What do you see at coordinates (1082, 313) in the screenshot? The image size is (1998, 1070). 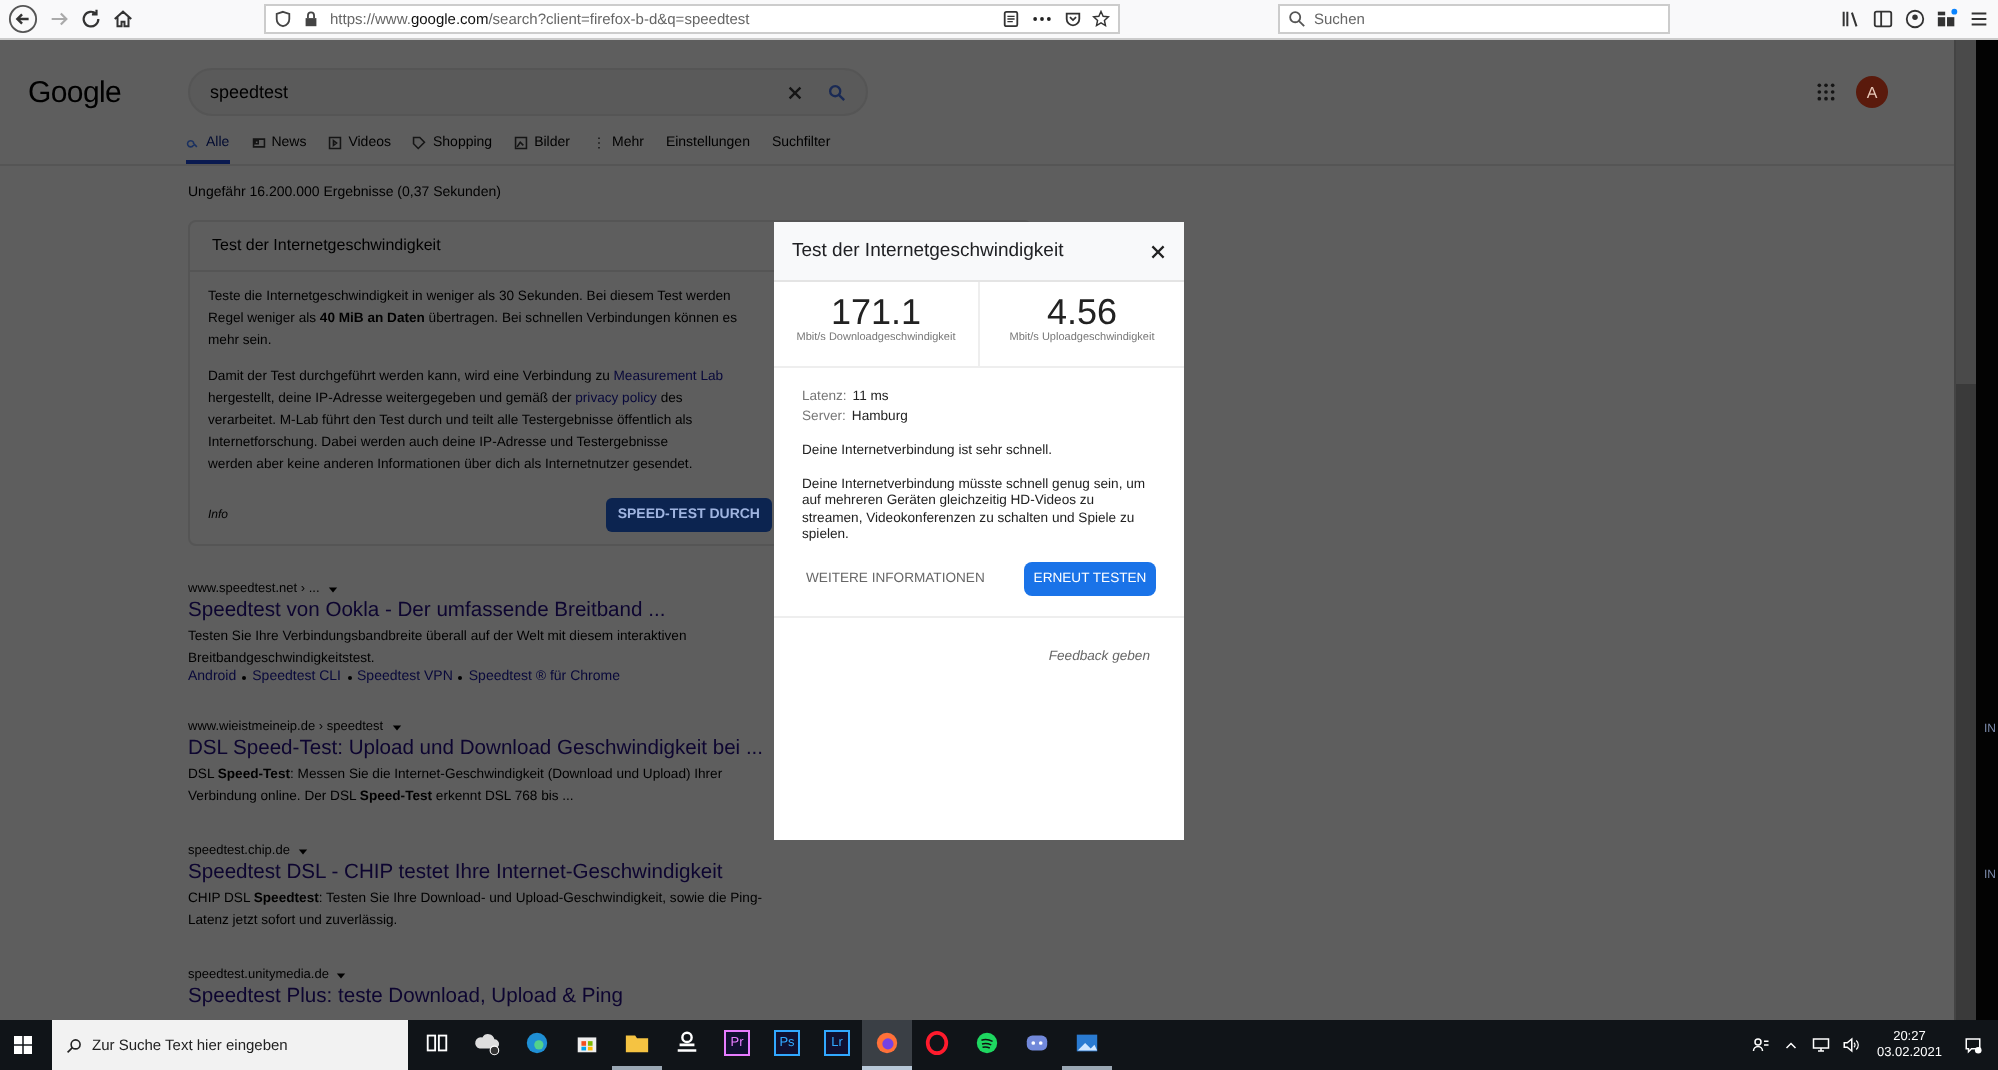 I see `upload-speed: 4.56` at bounding box center [1082, 313].